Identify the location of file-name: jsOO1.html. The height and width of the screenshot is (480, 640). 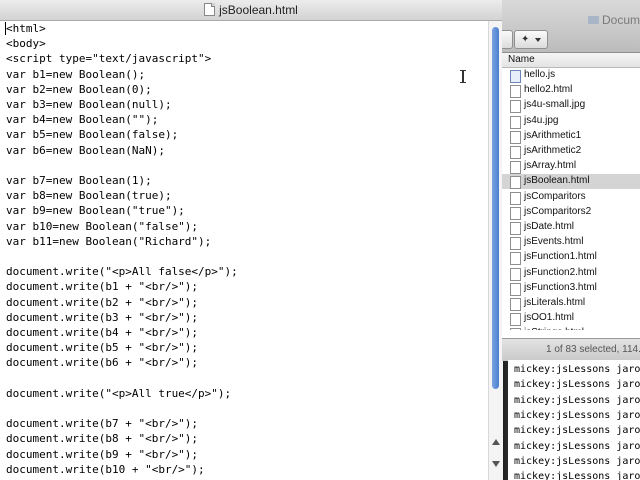
(549, 318).